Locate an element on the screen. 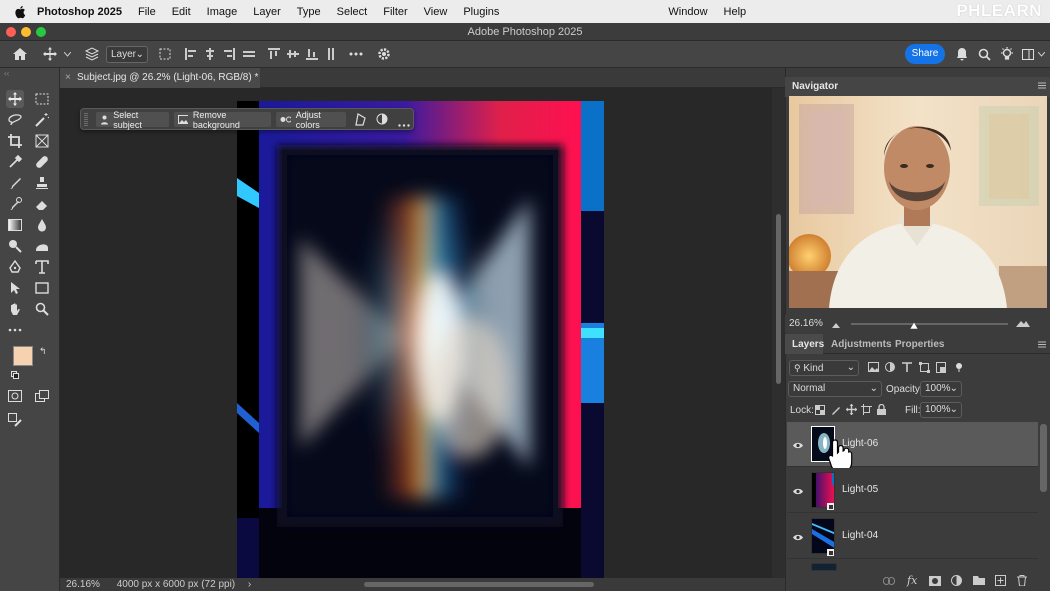 The width and height of the screenshot is (1050, 591). menu-type: Type is located at coordinates (309, 12).